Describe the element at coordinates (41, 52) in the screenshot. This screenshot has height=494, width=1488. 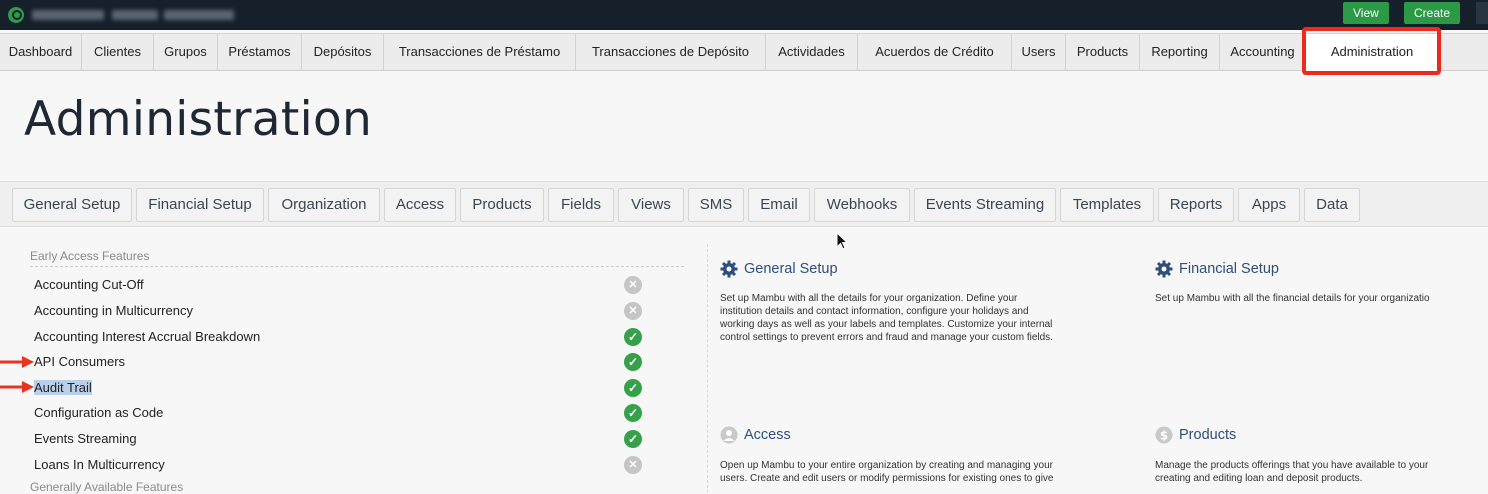
I see `nav-item-dashboard: Dashboard` at that location.